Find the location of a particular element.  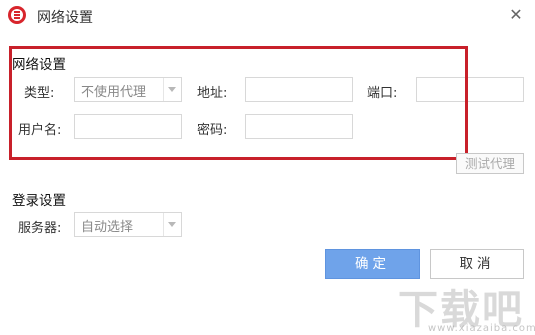

watermark: 下载吧 www.xiazaiba.com is located at coordinates (466, 306).